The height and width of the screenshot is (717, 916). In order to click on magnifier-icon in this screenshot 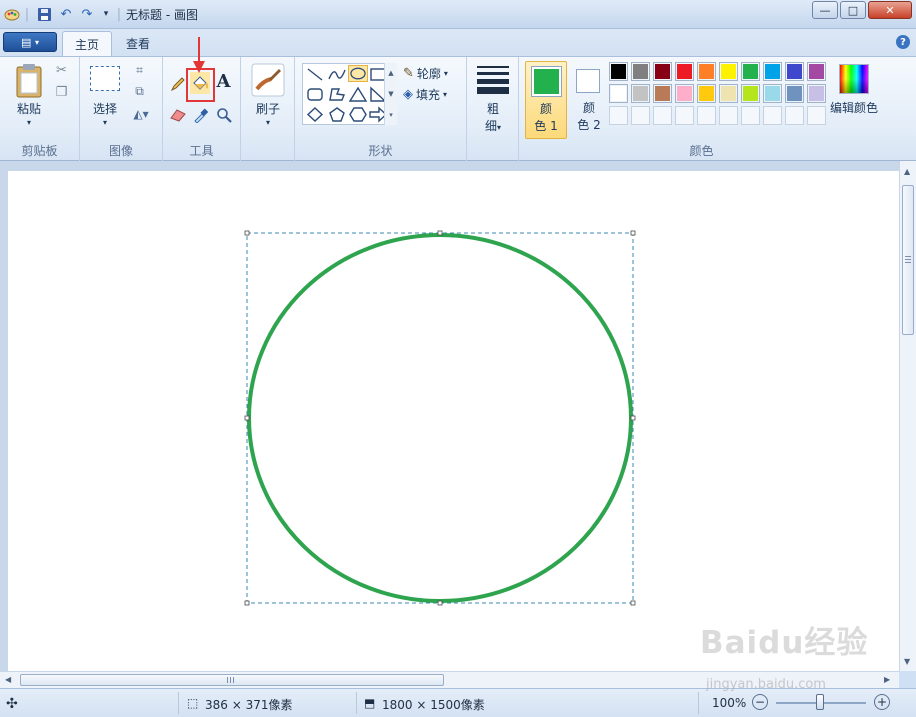, I will do `click(223, 114)`.